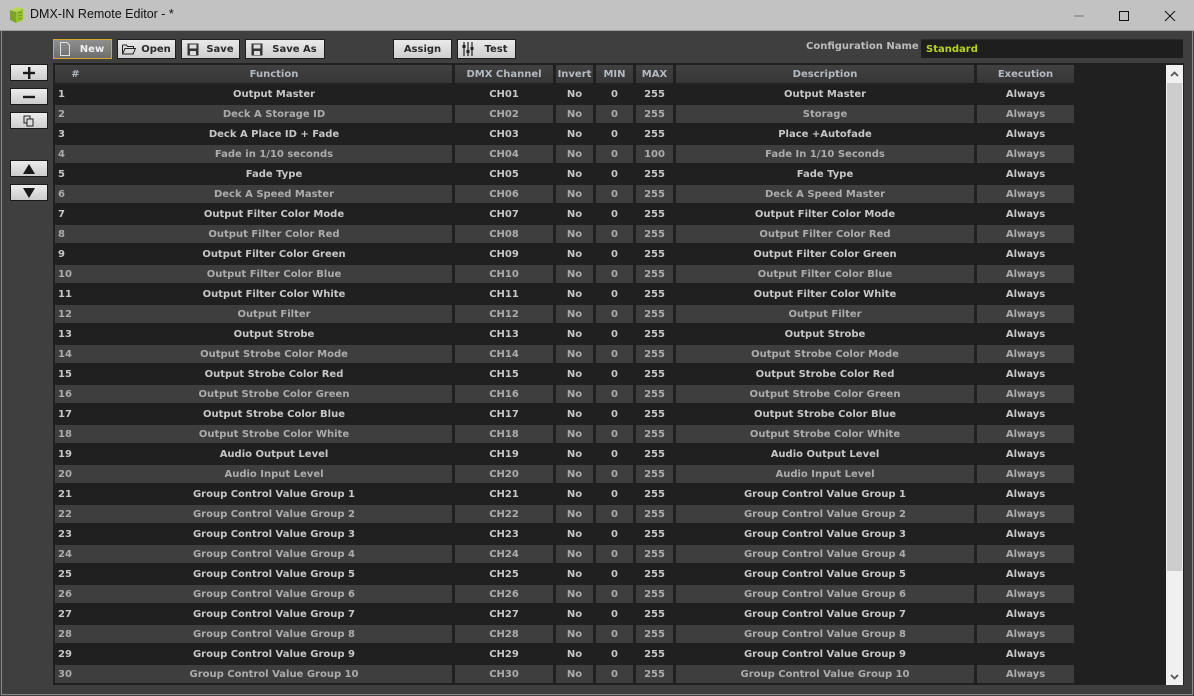  Describe the element at coordinates (422, 49) in the screenshot. I see `assign-button: Assign` at that location.